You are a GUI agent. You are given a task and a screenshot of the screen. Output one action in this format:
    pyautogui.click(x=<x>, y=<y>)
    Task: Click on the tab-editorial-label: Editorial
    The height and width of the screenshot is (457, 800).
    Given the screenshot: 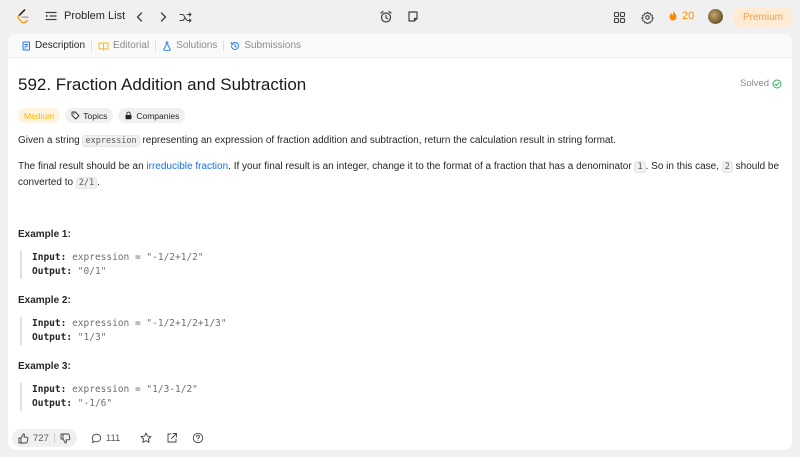 What is the action you would take?
    pyautogui.click(x=131, y=45)
    